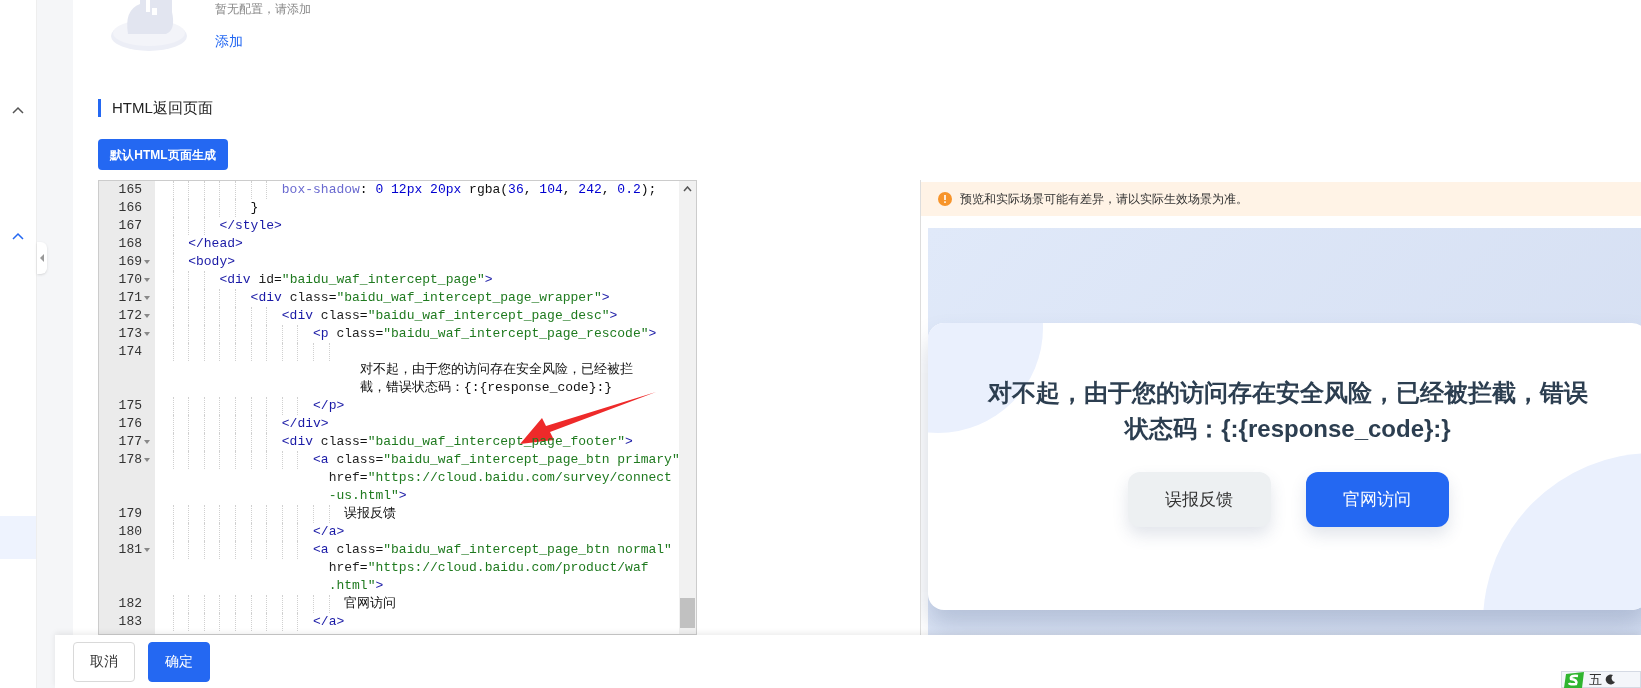 The image size is (1641, 688). I want to click on line-number: 178, so click(130, 460).